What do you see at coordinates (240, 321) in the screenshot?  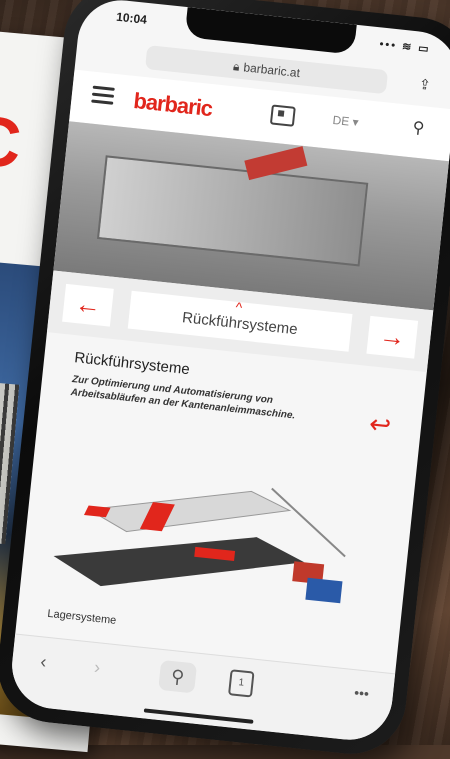 I see `carousel-title-box: ^ Rückführsysteme` at bounding box center [240, 321].